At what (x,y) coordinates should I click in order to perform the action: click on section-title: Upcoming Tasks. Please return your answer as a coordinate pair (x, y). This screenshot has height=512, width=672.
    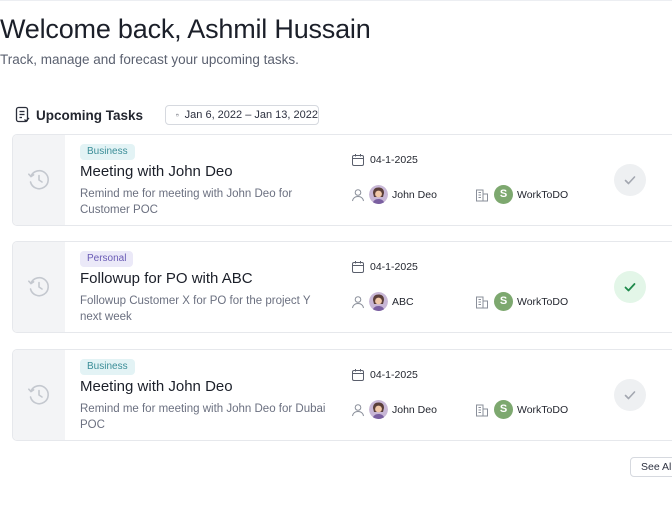
    Looking at the image, I should click on (90, 115).